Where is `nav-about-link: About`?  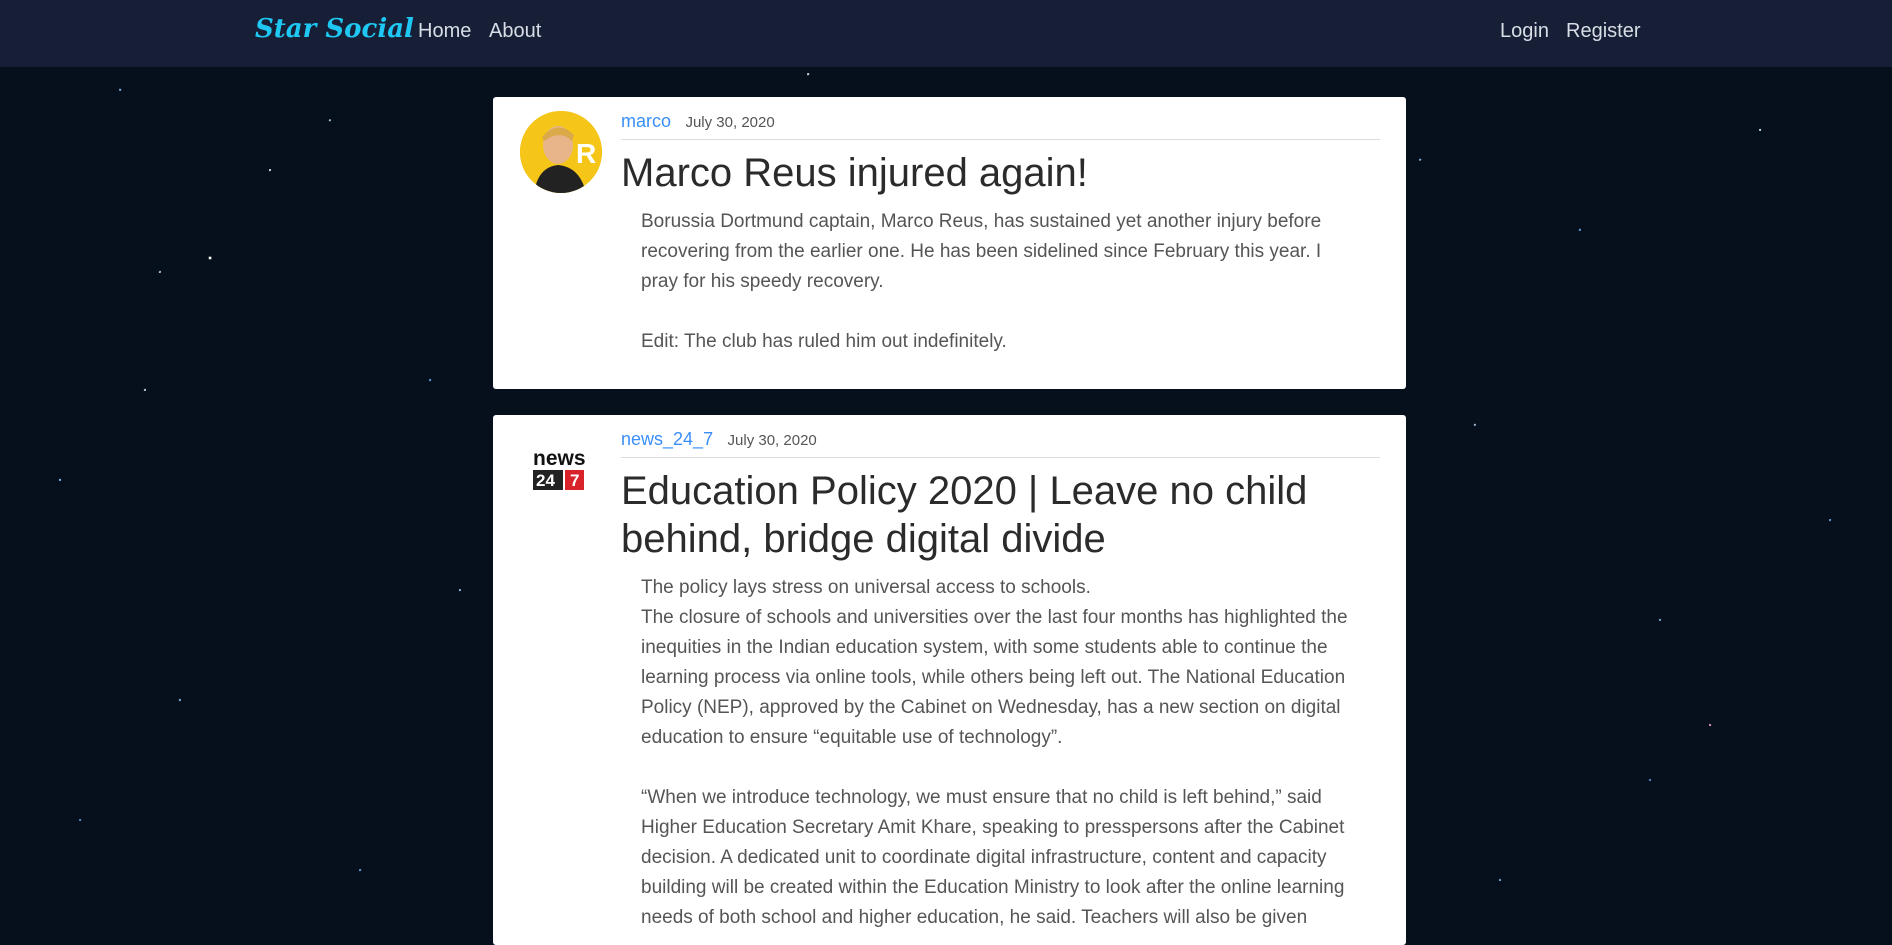 nav-about-link: About is located at coordinates (515, 31).